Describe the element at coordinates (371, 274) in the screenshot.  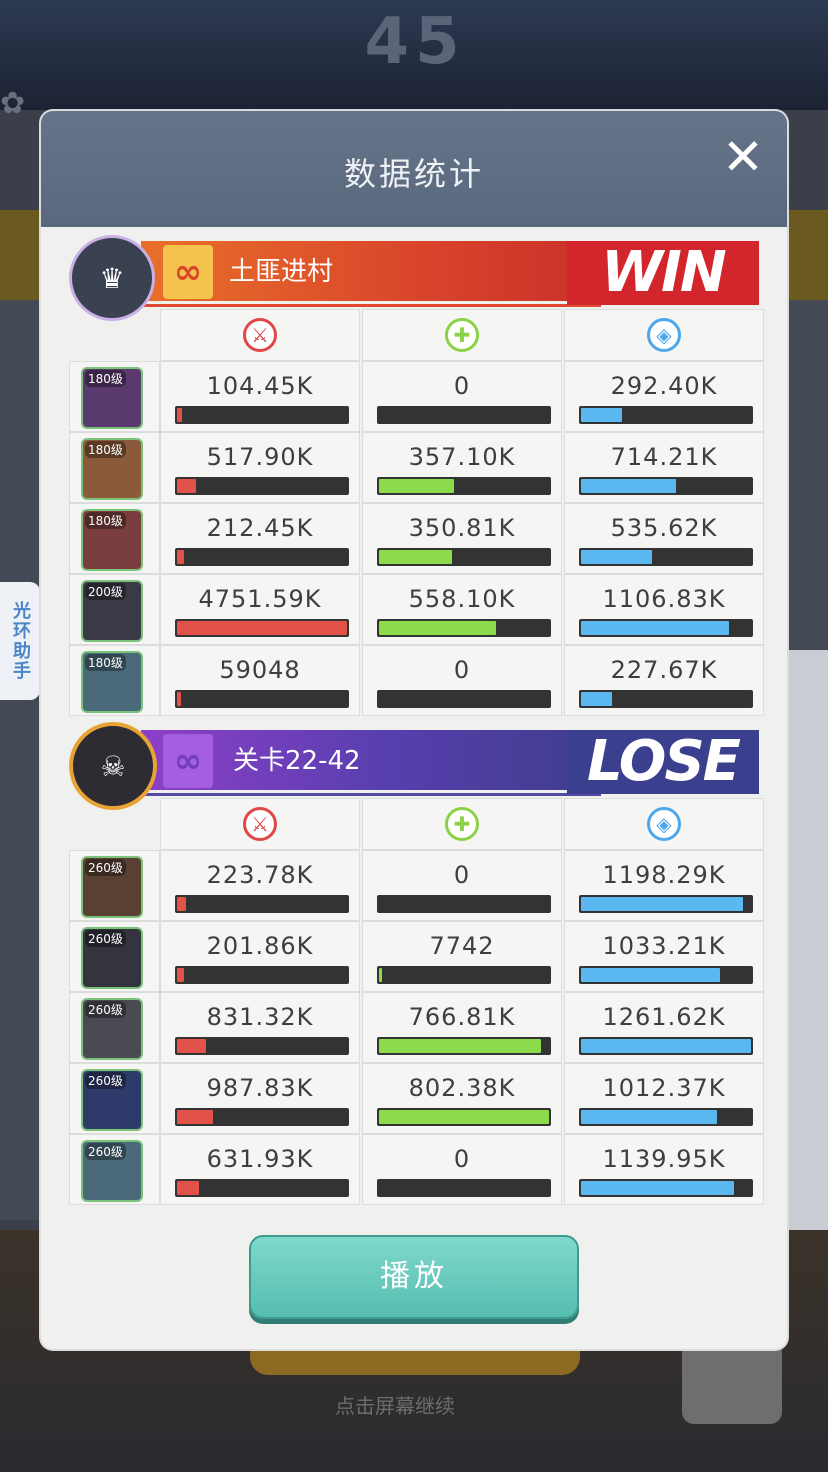
I see `team-banner-win: ∞ 土匪进村` at that location.